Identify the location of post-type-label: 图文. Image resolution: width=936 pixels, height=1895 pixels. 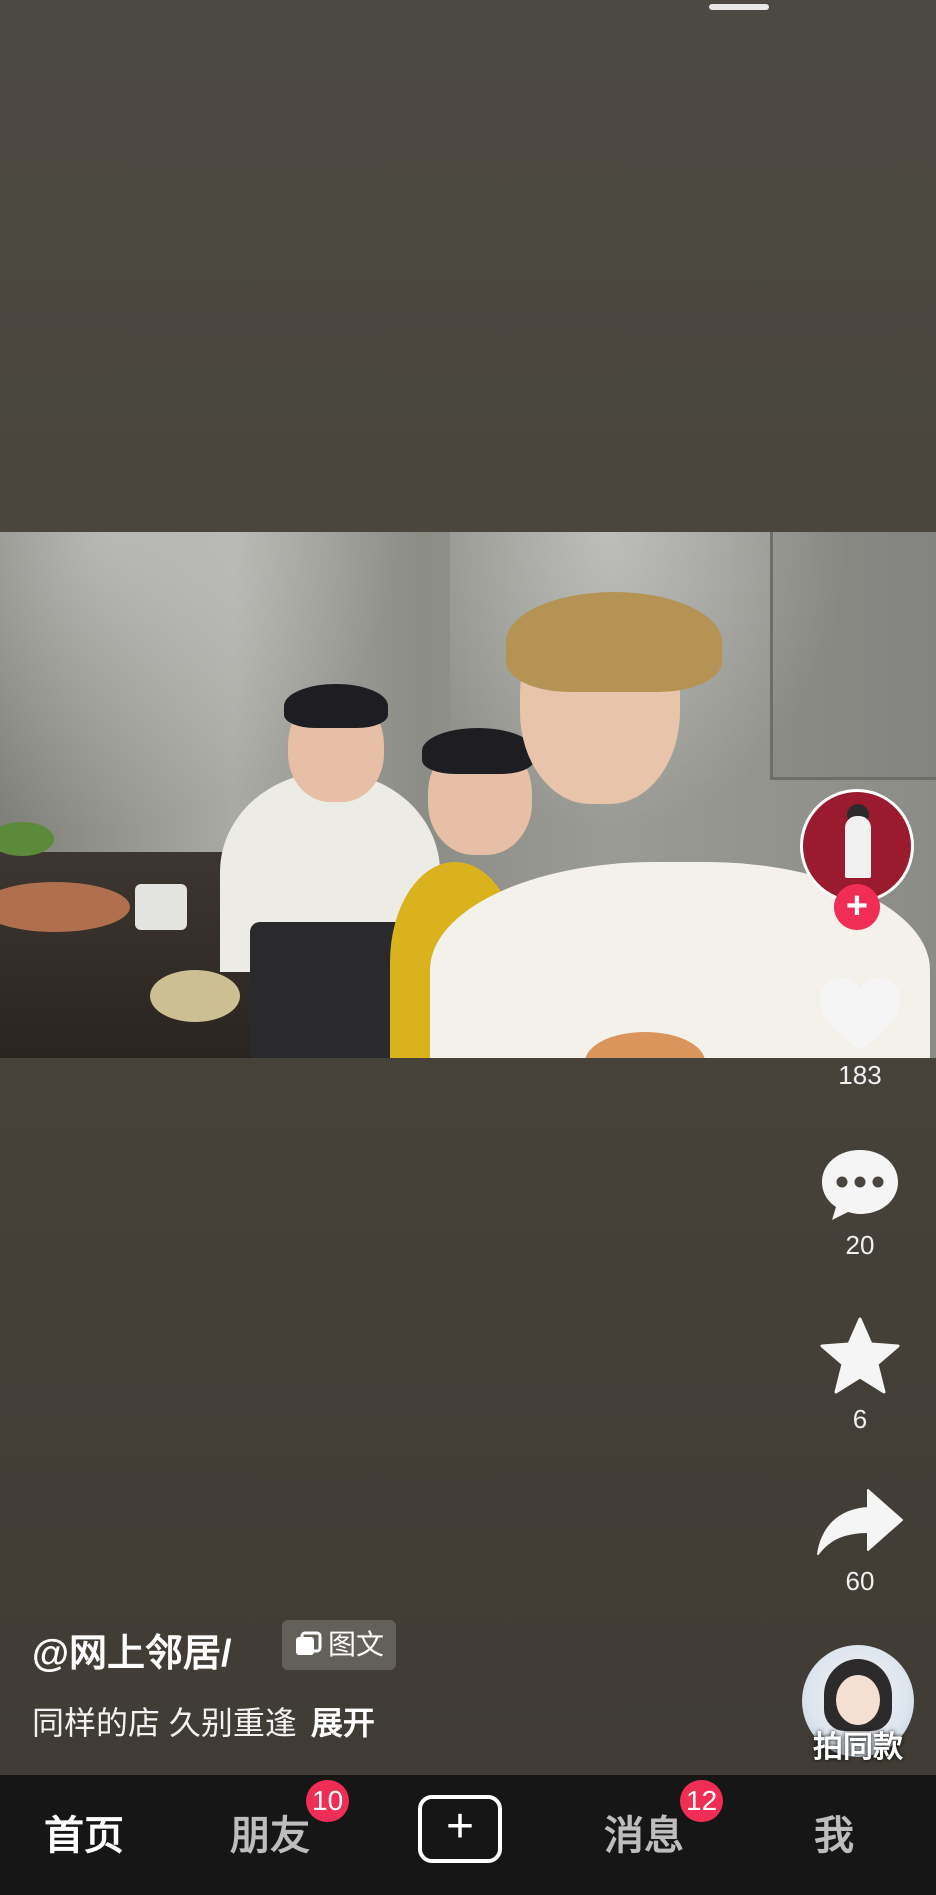
(356, 1644).